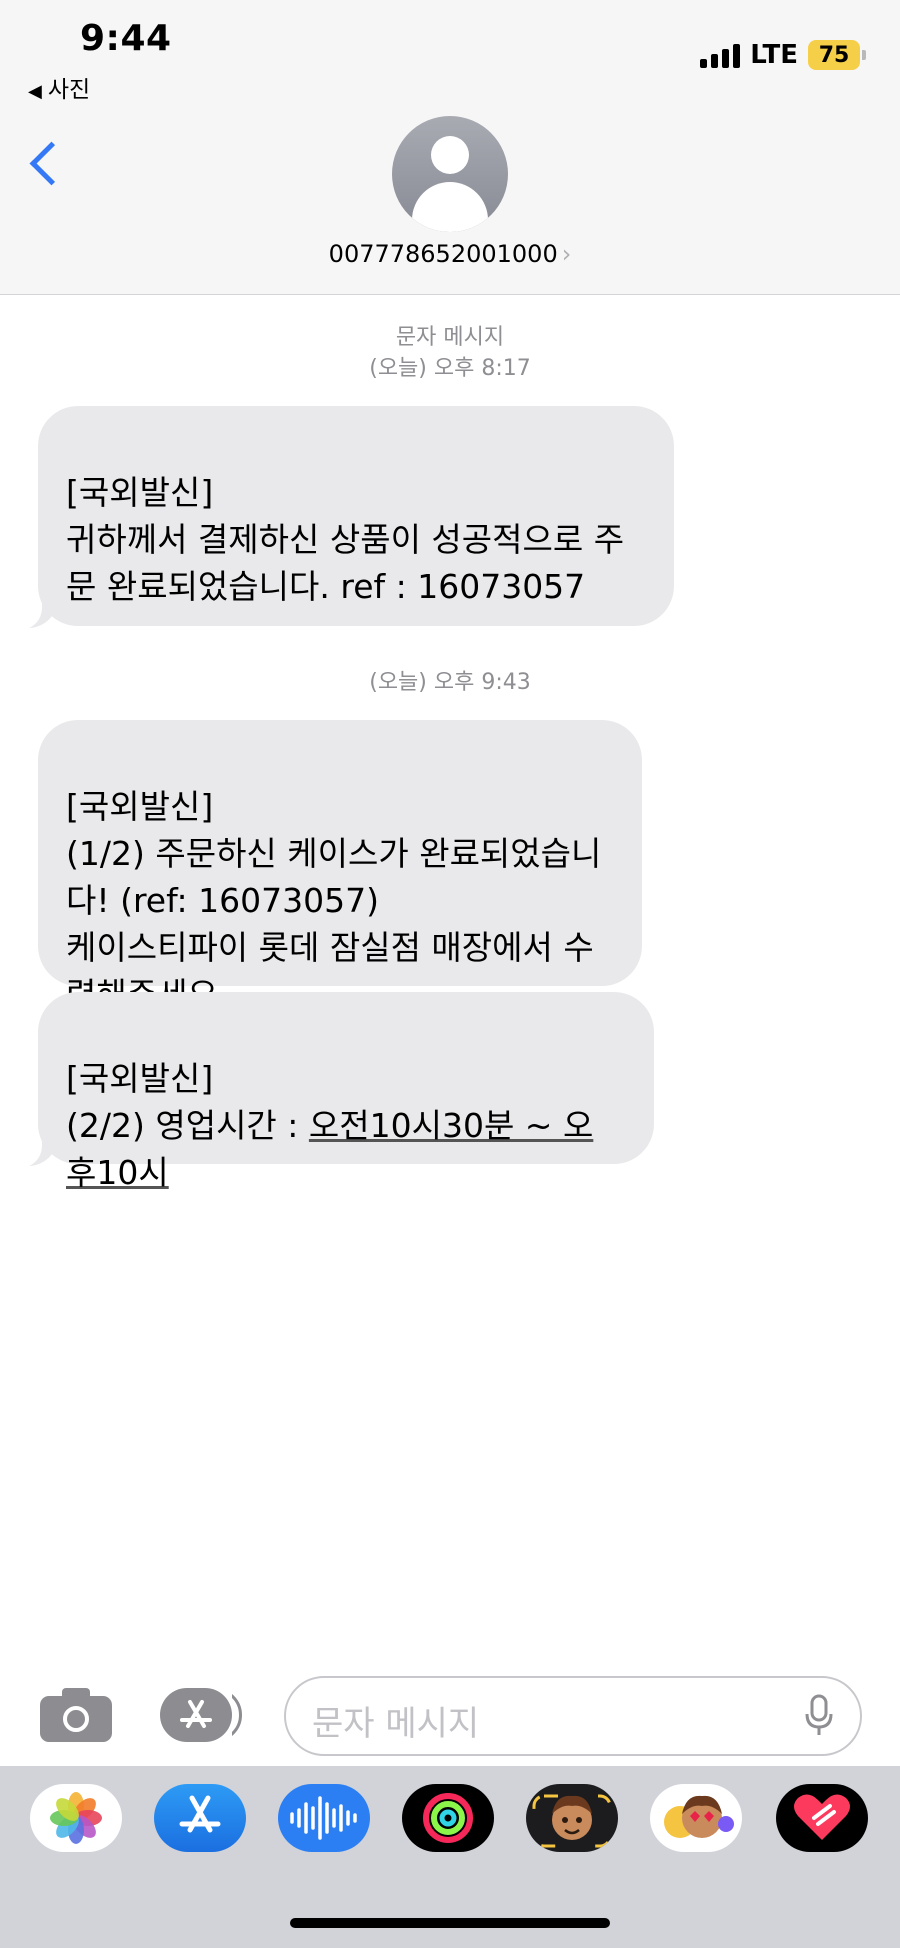  What do you see at coordinates (201, 1715) in the screenshot?
I see `app-store-icon` at bounding box center [201, 1715].